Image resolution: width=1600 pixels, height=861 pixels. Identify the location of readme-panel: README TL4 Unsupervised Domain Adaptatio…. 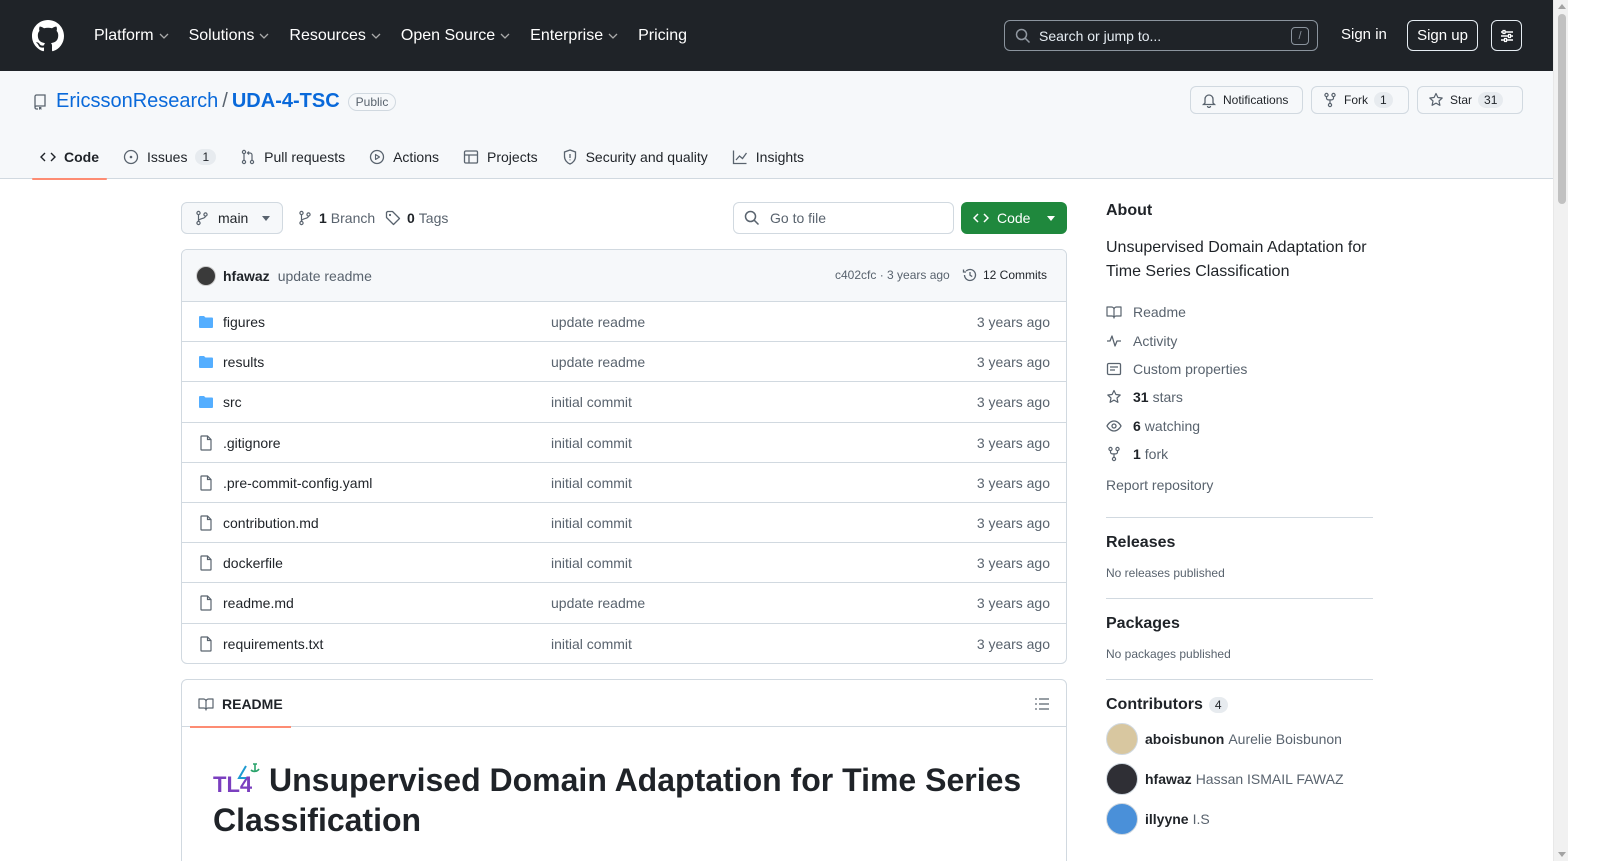
(624, 770).